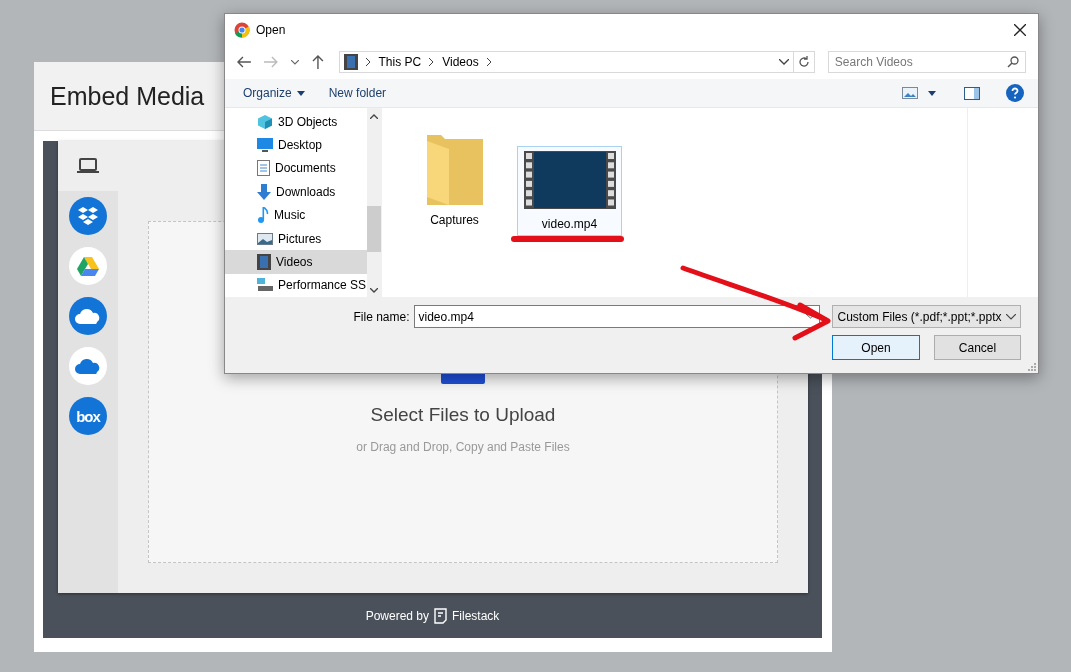 The height and width of the screenshot is (672, 1071). What do you see at coordinates (374, 202) in the screenshot?
I see `scrollbar` at bounding box center [374, 202].